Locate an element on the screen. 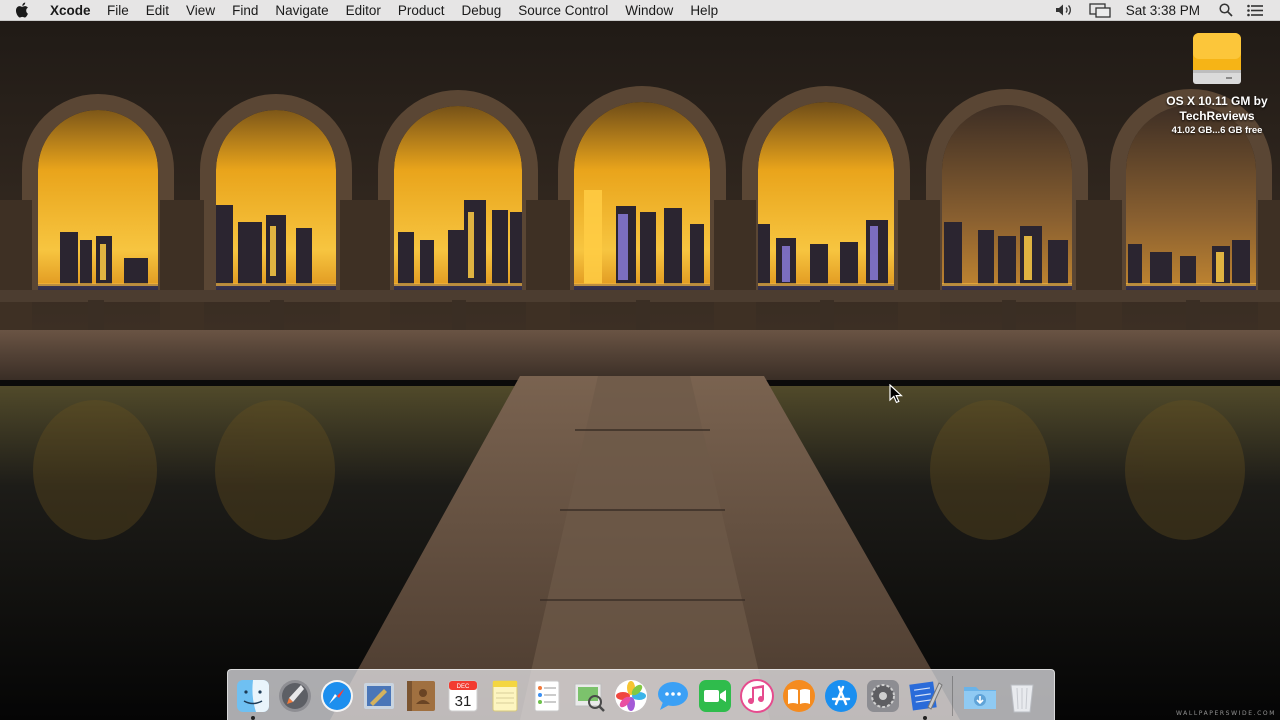 The height and width of the screenshot is (720, 1280). launchpad-icon is located at coordinates (295, 695).